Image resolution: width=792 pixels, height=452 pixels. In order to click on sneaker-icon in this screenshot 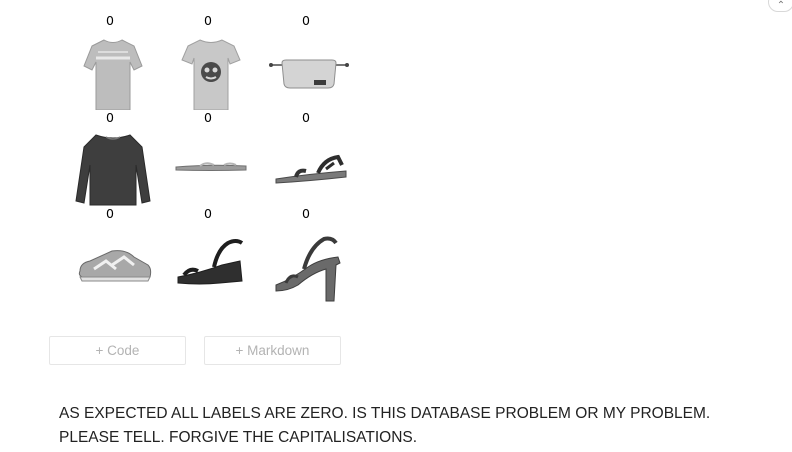, I will do `click(115, 266)`.